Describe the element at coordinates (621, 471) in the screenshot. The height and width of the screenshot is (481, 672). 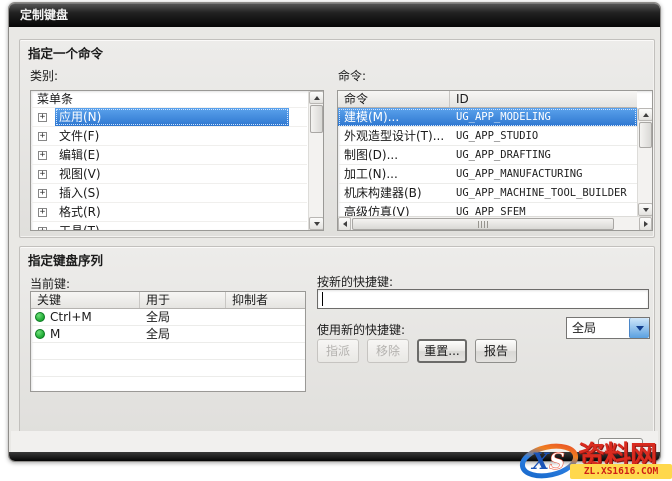
I see `watermark-site-url: ZL.XS1616.COM` at that location.